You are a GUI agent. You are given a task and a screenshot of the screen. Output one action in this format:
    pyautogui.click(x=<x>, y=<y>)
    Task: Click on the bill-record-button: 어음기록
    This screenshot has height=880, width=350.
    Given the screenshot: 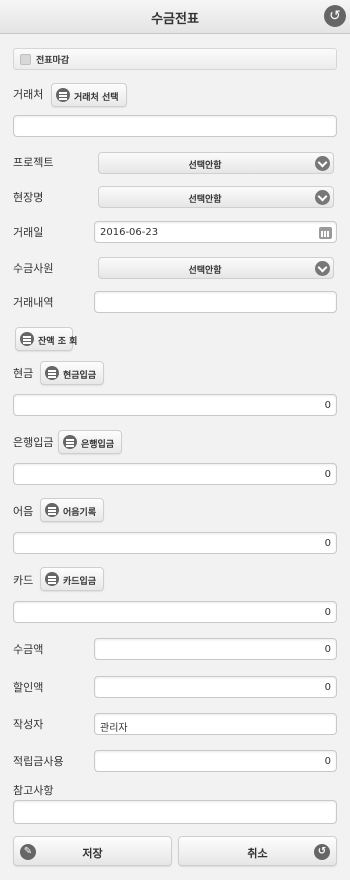 What is the action you would take?
    pyautogui.click(x=72, y=510)
    